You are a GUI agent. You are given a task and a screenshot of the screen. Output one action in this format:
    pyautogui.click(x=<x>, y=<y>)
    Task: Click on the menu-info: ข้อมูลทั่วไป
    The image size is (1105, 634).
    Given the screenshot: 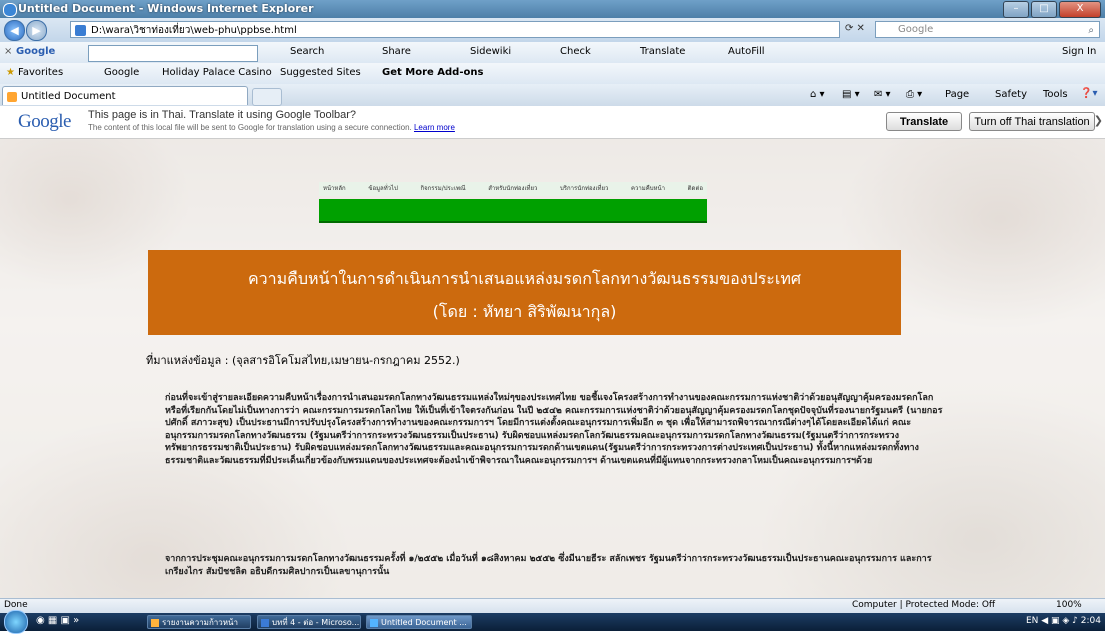 What is the action you would take?
    pyautogui.click(x=383, y=189)
    